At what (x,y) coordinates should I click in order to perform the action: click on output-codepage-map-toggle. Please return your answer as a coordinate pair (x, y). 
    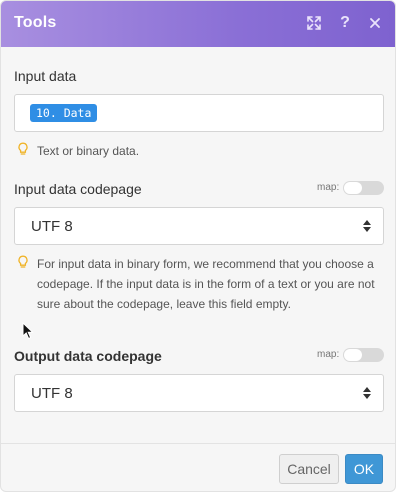
    Looking at the image, I should click on (363, 355).